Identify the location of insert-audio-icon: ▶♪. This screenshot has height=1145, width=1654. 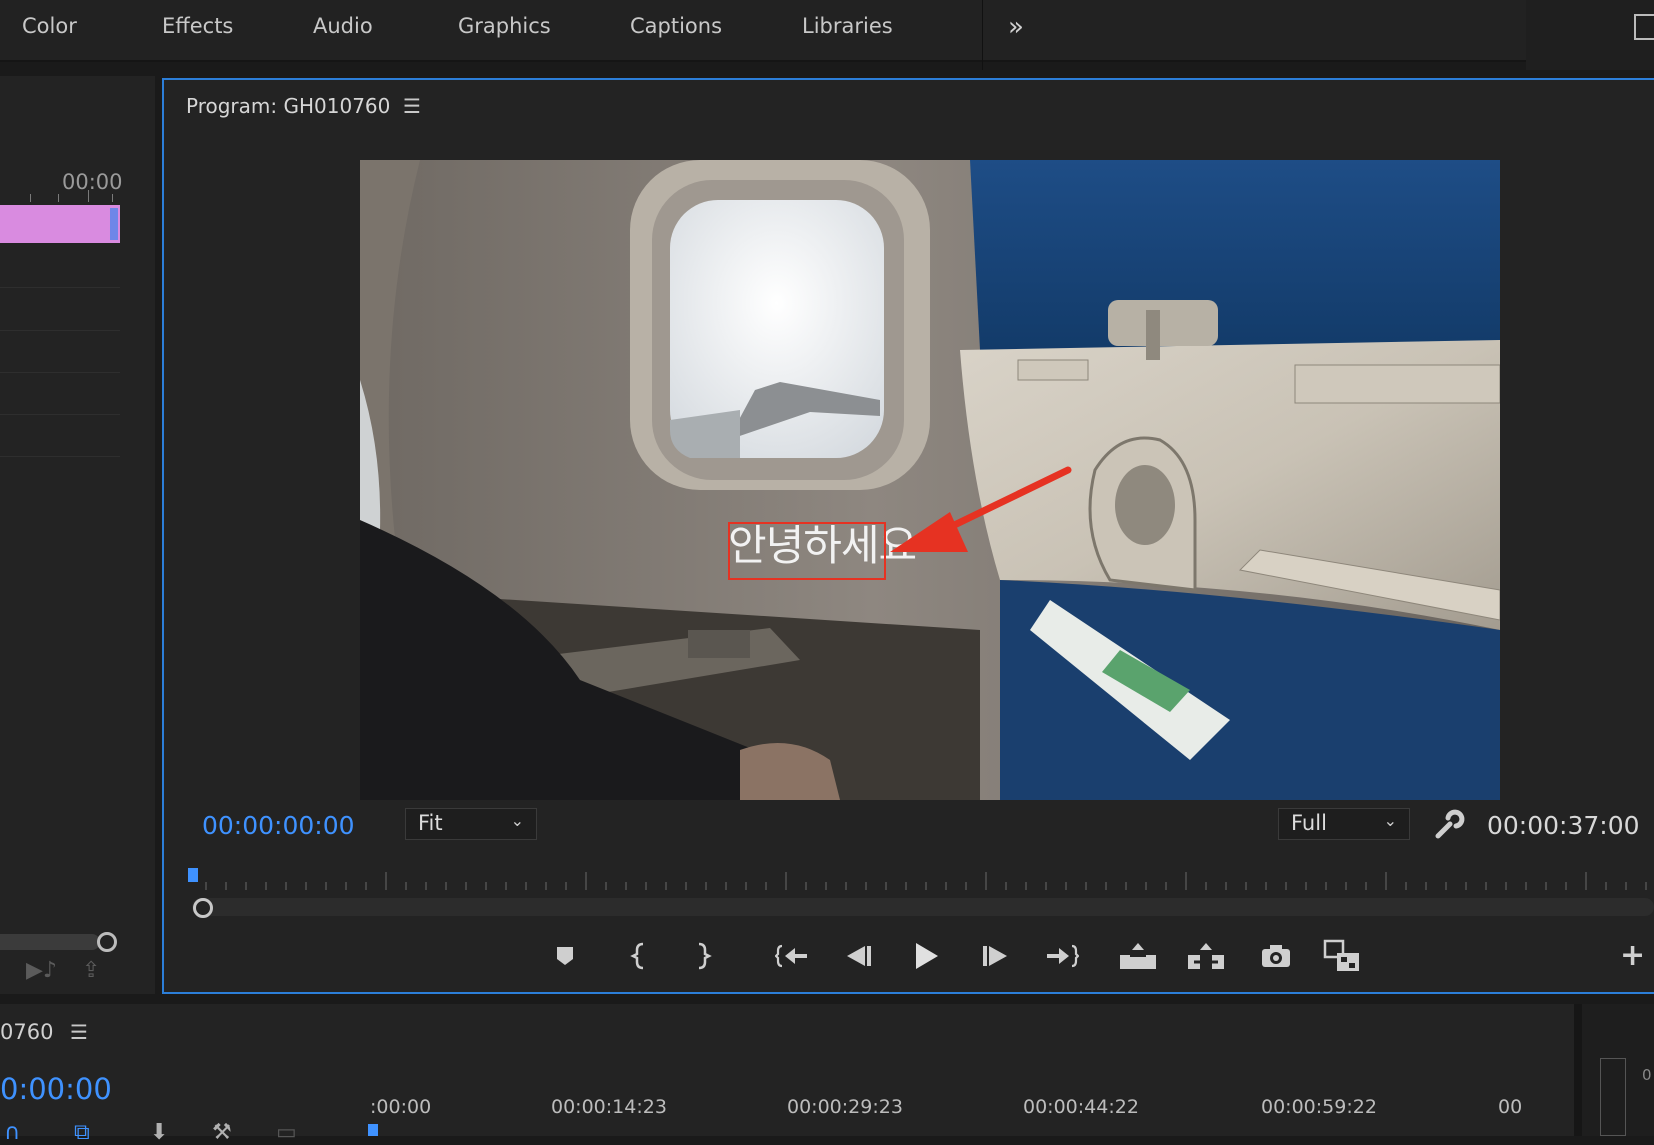
(41, 970).